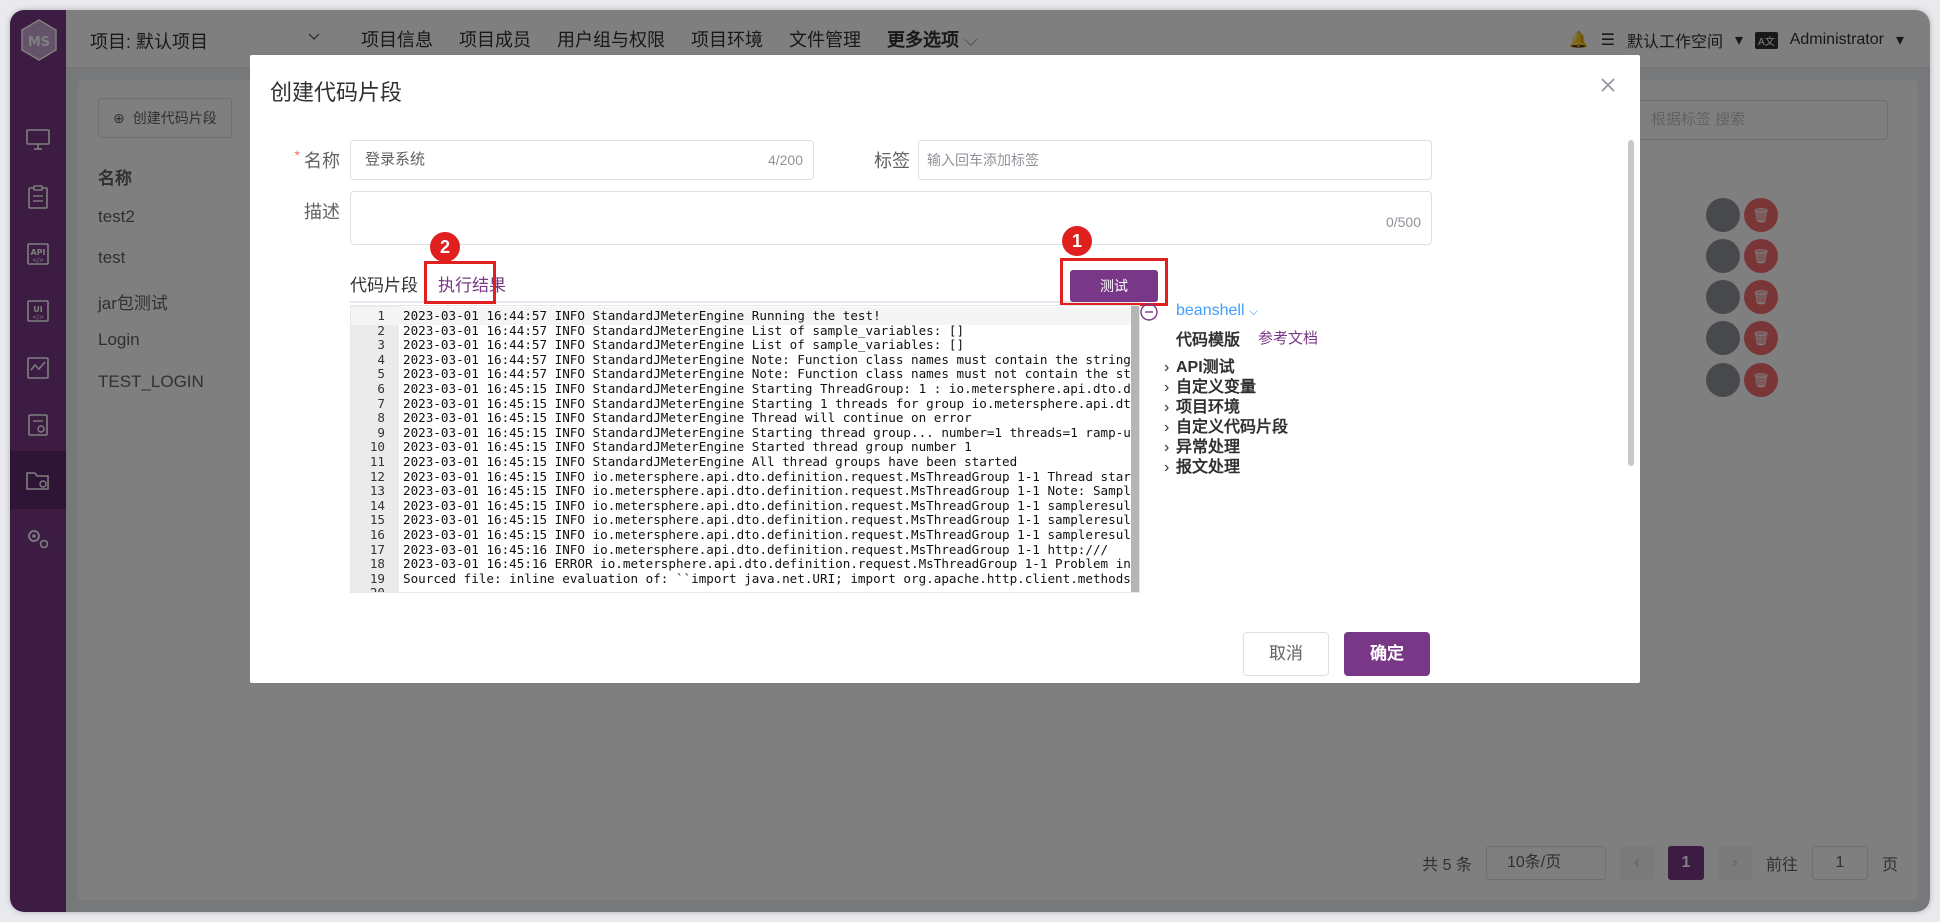  Describe the element at coordinates (1288, 337) in the screenshot. I see `reference-doc-link: 参考文档` at that location.